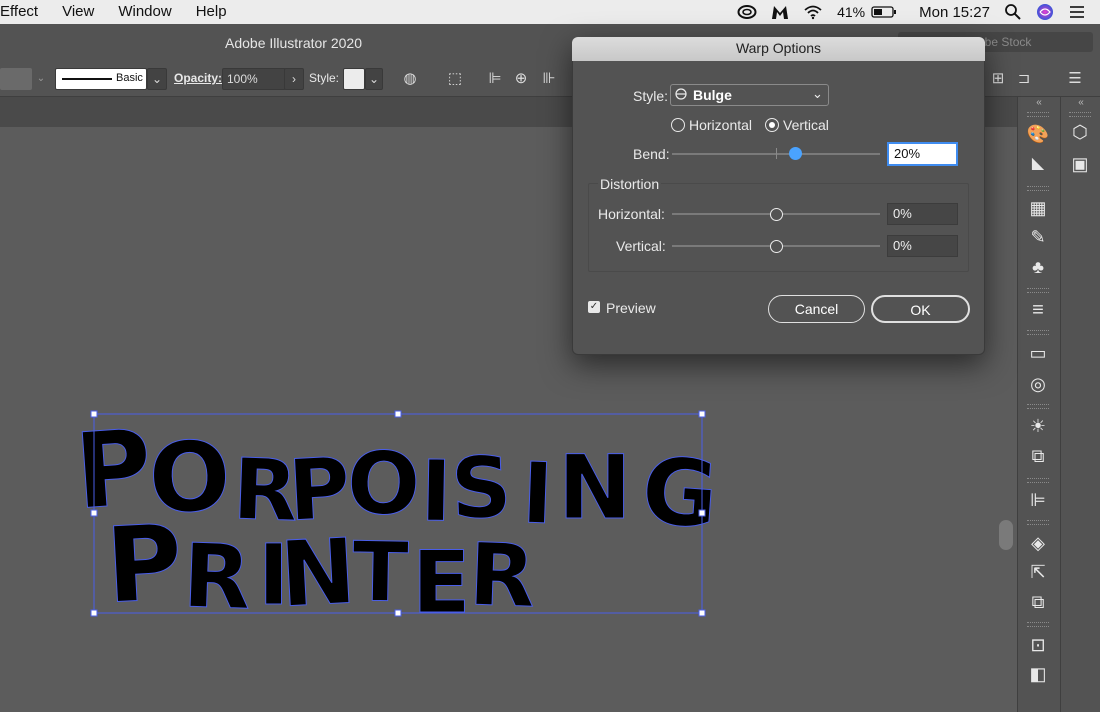  I want to click on radio-vertical-label: Vertical, so click(806, 125).